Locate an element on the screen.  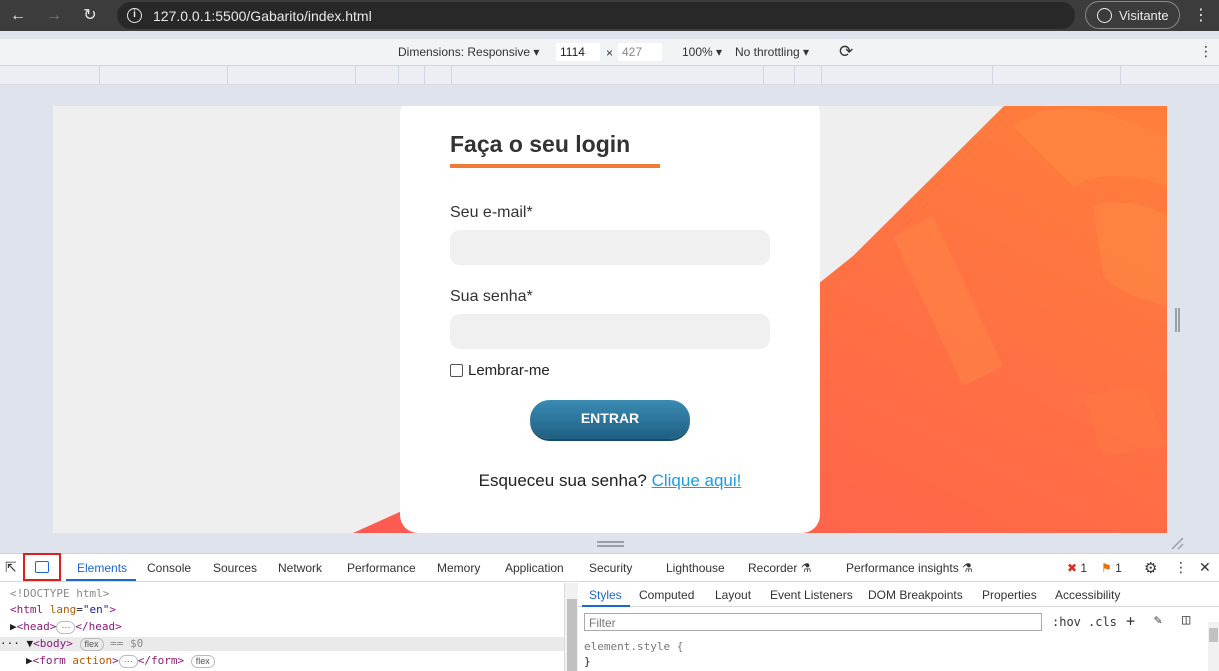
dom-head-ellipsis: ··· is located at coordinates (66, 627).